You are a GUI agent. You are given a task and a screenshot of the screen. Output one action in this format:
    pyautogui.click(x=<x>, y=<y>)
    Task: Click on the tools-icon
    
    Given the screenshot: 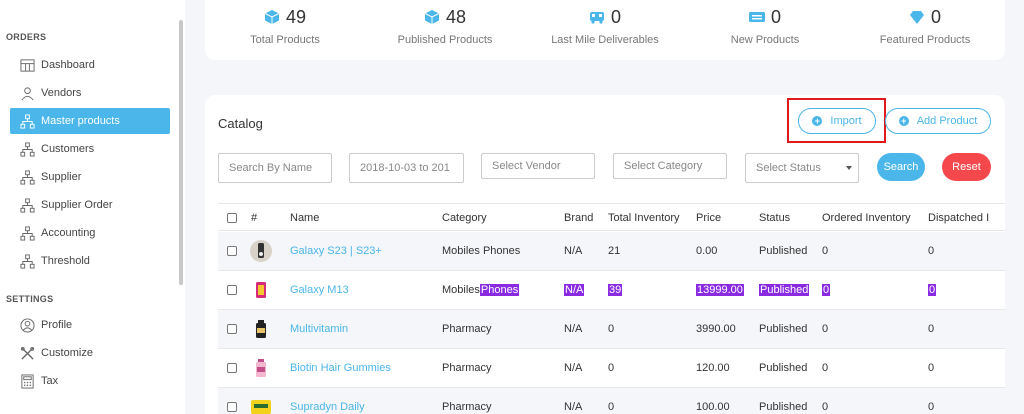 What is the action you would take?
    pyautogui.click(x=27, y=353)
    